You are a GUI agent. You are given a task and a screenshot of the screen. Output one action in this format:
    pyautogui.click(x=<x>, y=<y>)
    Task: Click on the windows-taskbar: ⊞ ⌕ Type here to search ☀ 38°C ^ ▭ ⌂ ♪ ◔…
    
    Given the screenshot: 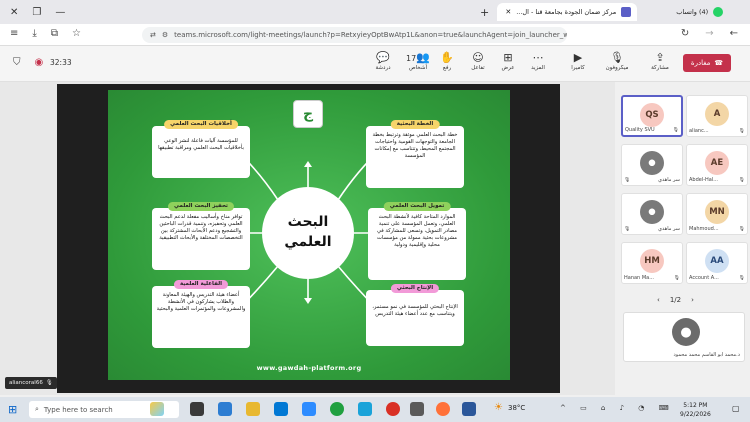 What is the action you would take?
    pyautogui.click(x=375, y=409)
    